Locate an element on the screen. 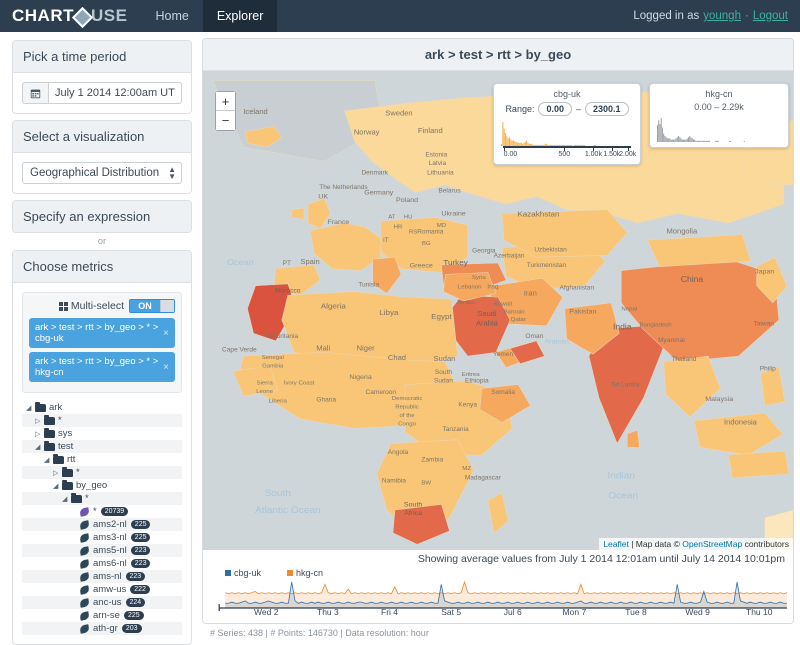 This screenshot has width=800, height=645. range-max-input: 2300.1 is located at coordinates (607, 109).